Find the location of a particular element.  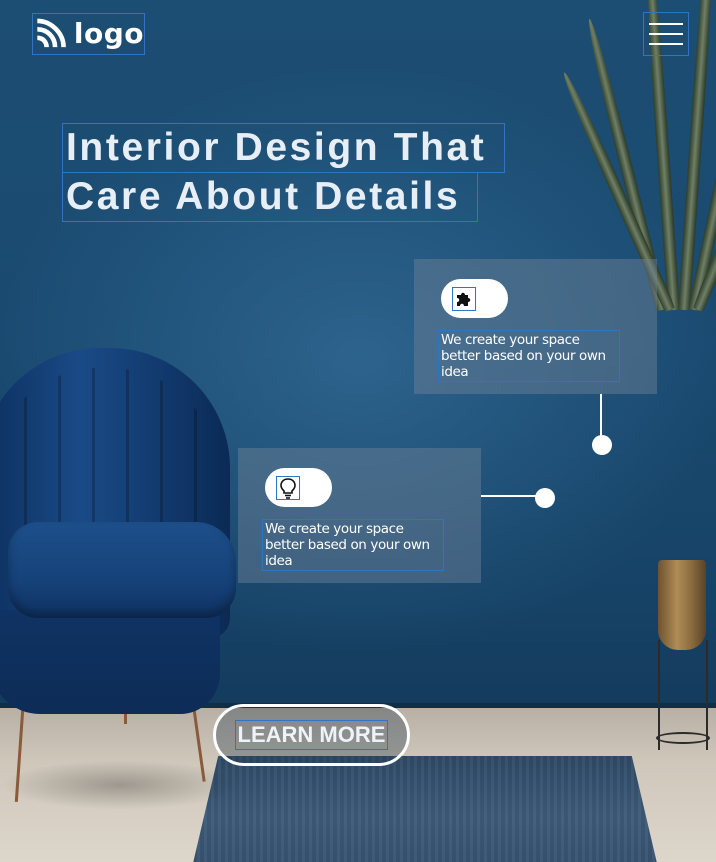

hamburger-menu-button is located at coordinates (666, 34).